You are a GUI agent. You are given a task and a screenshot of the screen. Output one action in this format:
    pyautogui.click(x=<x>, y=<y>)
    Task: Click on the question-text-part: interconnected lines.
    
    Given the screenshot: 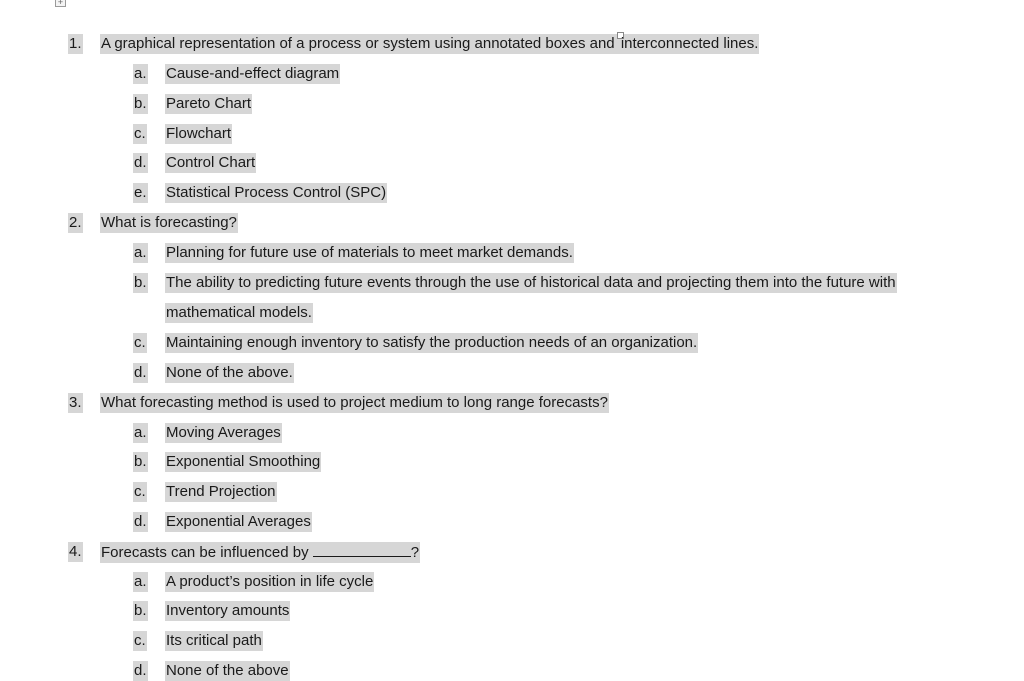 What is the action you would take?
    pyautogui.click(x=689, y=43)
    